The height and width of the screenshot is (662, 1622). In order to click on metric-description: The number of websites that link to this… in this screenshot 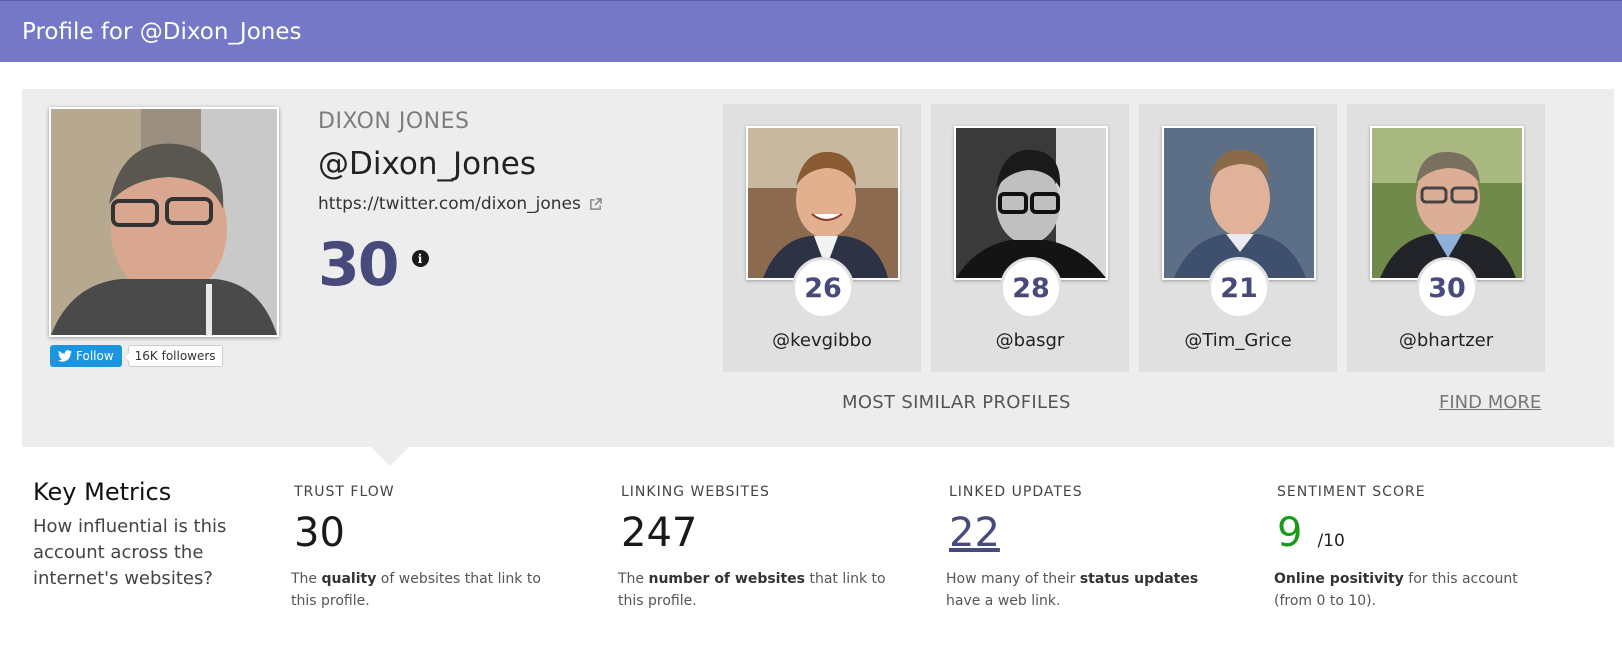, I will do `click(752, 590)`.